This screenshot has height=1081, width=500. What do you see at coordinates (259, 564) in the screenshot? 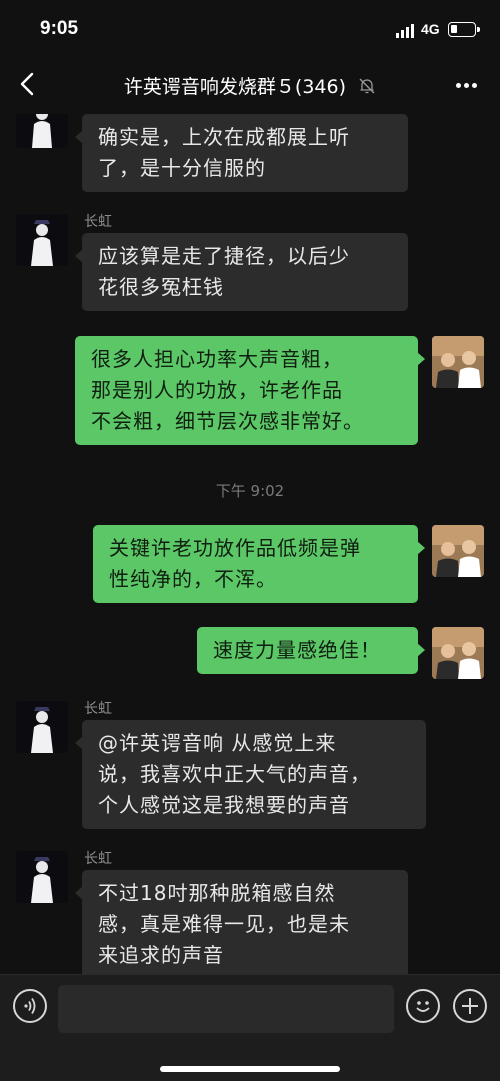
I see `message-bubble: 关键许老功放作品低频是弹 性纯净的，不浑。` at bounding box center [259, 564].